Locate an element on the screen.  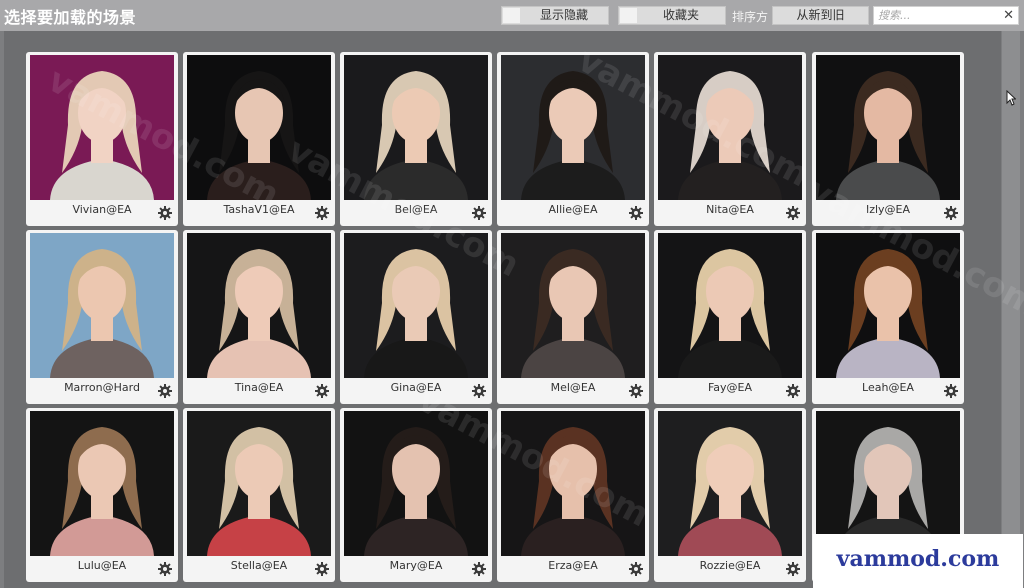
scene-card: Leah@EA is located at coordinates (888, 317).